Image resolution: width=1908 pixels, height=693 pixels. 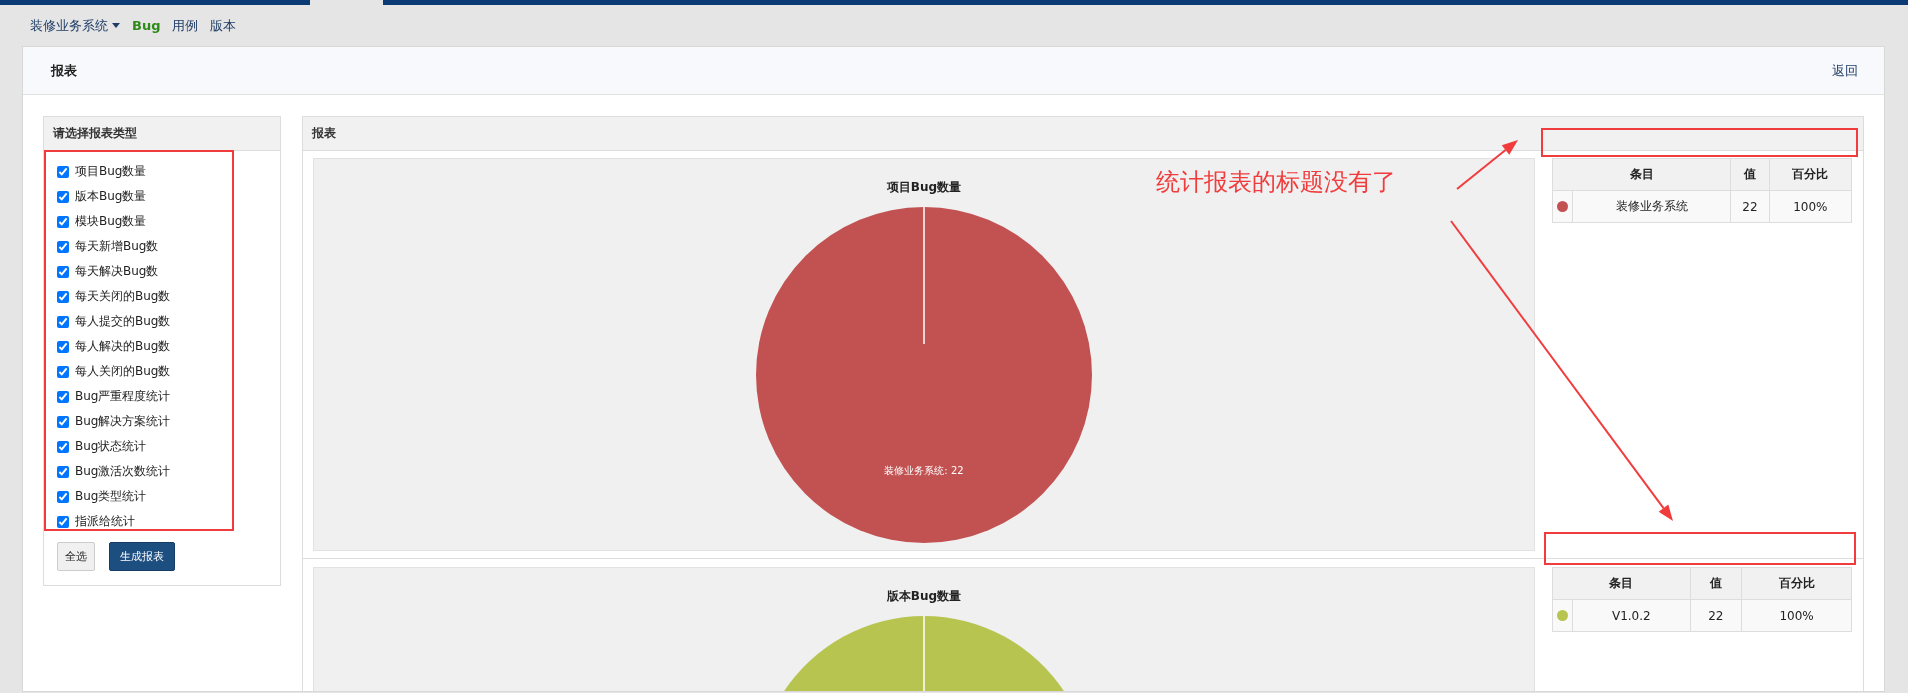 What do you see at coordinates (76, 556) in the screenshot?
I see `select-all-button: 全选` at bounding box center [76, 556].